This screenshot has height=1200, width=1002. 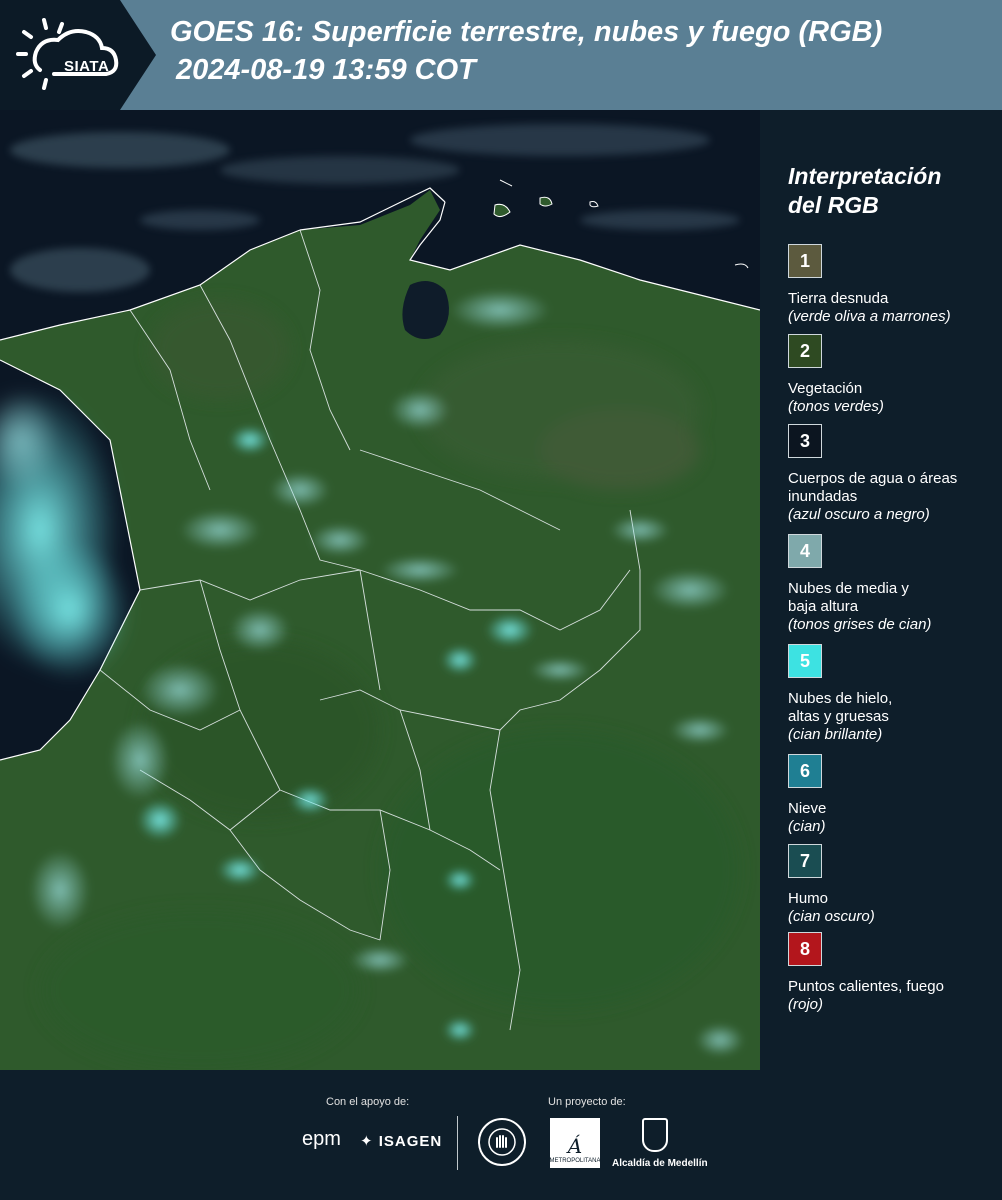 What do you see at coordinates (808, 898) in the screenshot?
I see `legend-label: Humo` at bounding box center [808, 898].